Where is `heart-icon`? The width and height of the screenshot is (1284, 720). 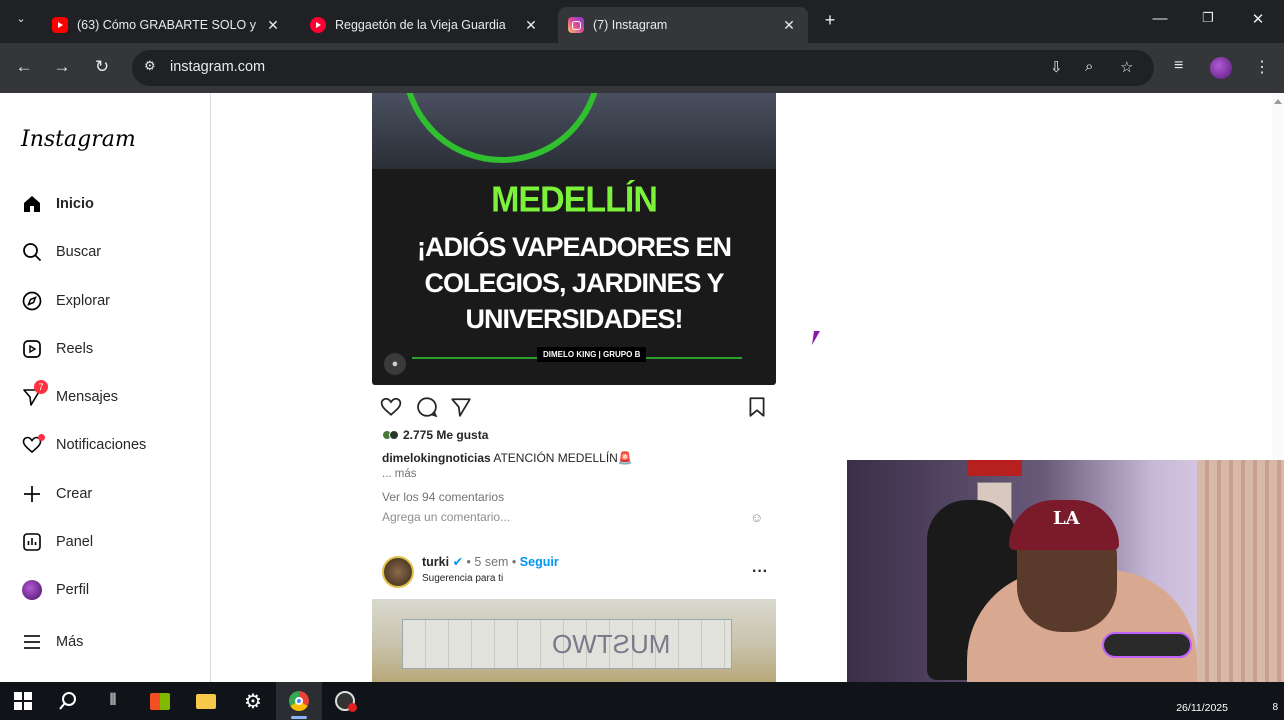
heart-icon is located at coordinates (32, 445).